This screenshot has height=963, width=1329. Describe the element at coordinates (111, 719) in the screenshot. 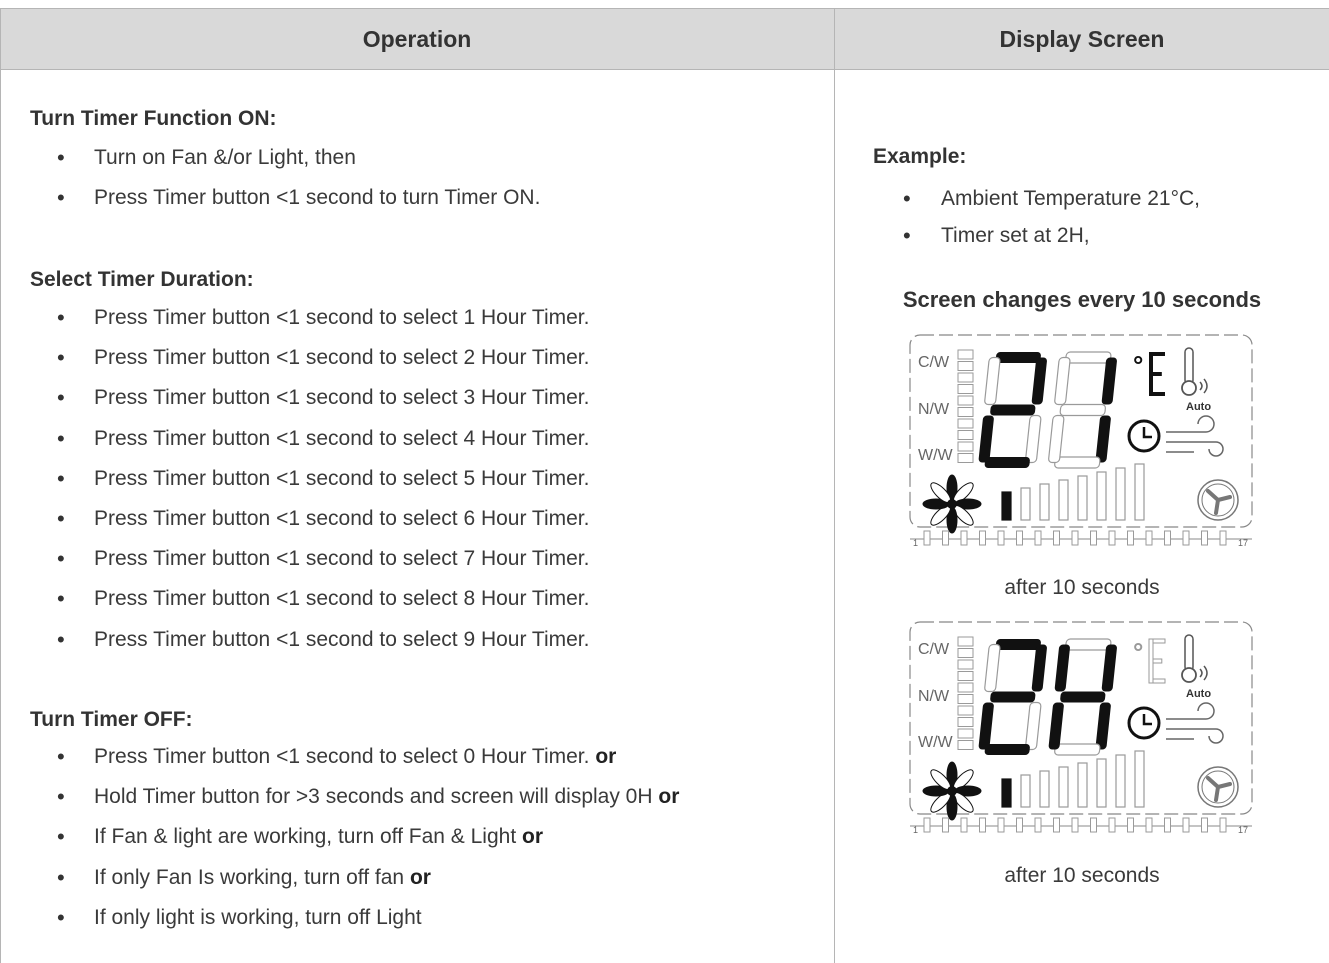

I see `section-title-timer-off: Turn Timer OFF:` at that location.